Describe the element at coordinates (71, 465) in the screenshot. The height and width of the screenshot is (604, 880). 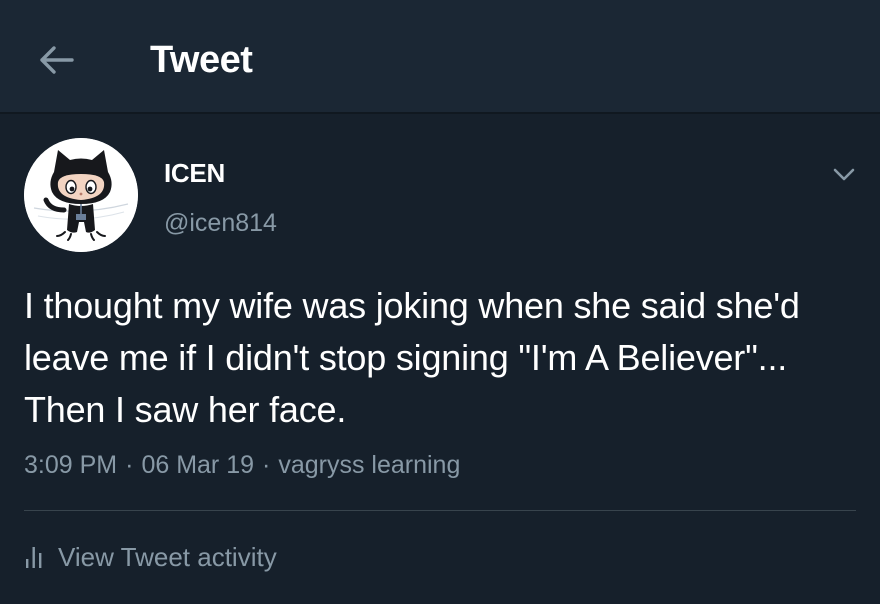
I see `tweet-time: 3:09 PM` at that location.